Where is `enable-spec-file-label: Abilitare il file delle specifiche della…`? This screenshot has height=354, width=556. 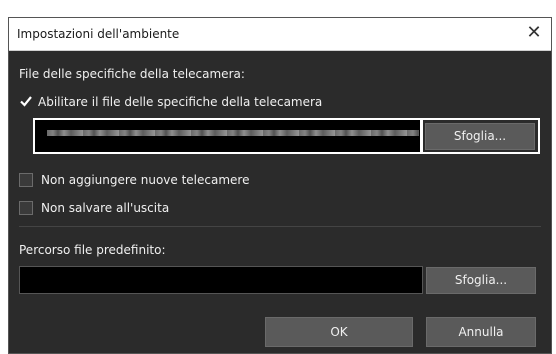
enable-spec-file-label: Abilitare il file delle specifiche della… is located at coordinates (180, 102).